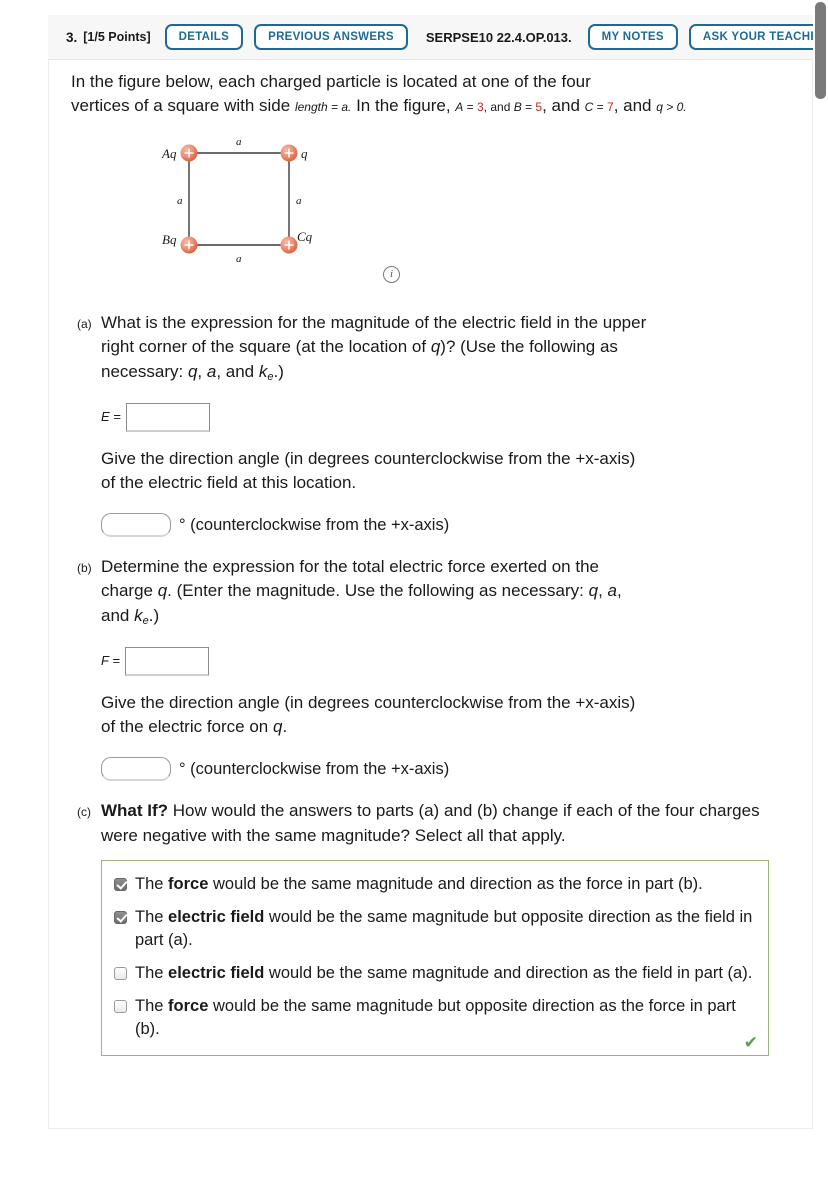 The image size is (828, 1191). What do you see at coordinates (820, 50) in the screenshot?
I see `scrollbar-thumb` at bounding box center [820, 50].